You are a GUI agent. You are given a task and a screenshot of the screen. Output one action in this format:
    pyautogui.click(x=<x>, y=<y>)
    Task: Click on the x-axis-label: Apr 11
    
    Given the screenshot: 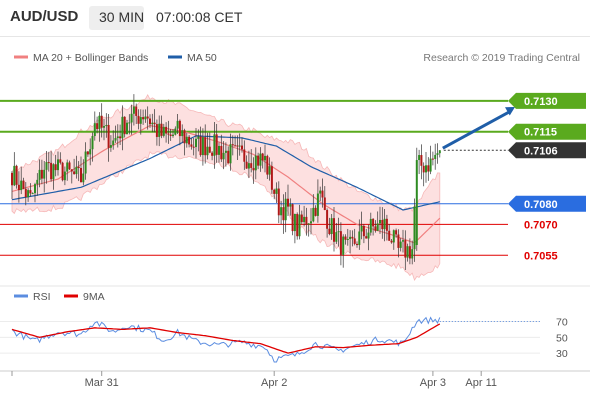 What is the action you would take?
    pyautogui.click(x=481, y=383)
    